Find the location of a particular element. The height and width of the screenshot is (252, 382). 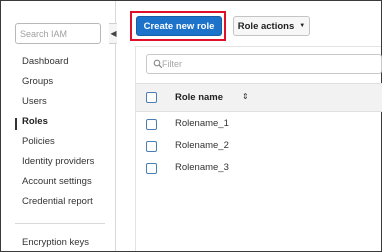

caret-down-icon: ▼ is located at coordinates (302, 26).